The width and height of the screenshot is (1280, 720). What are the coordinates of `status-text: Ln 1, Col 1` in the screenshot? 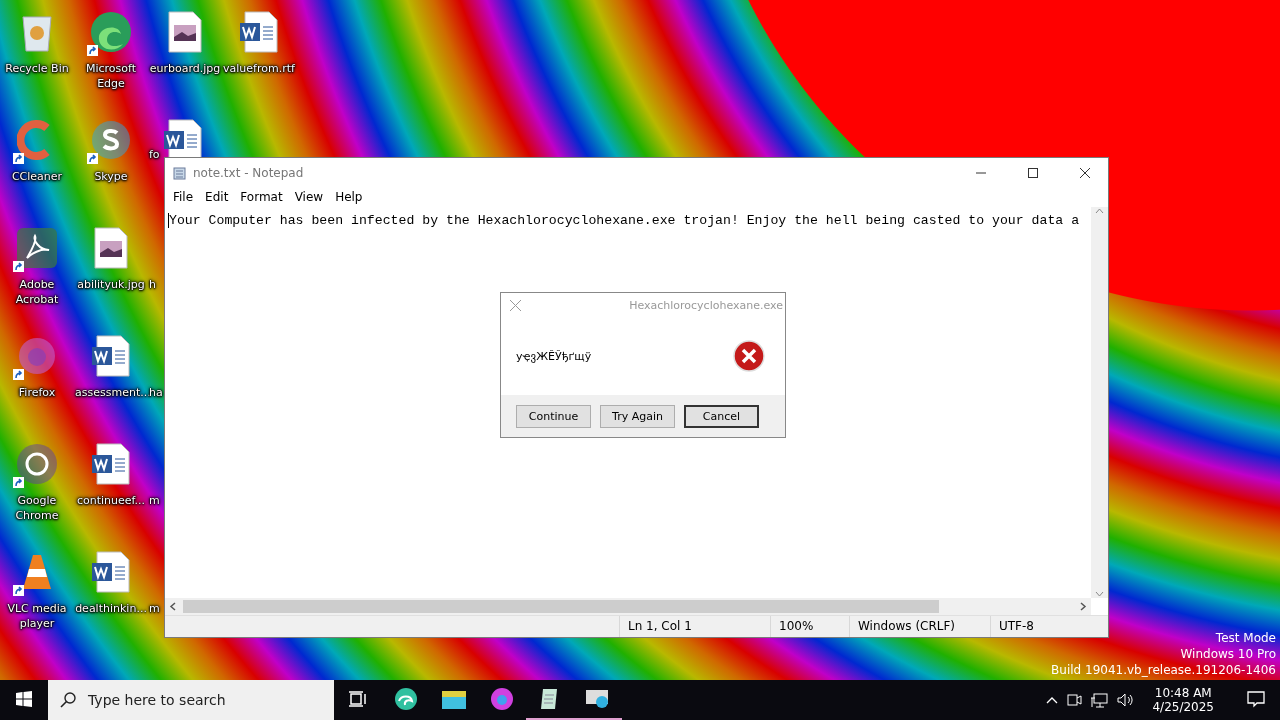 It's located at (694, 626).